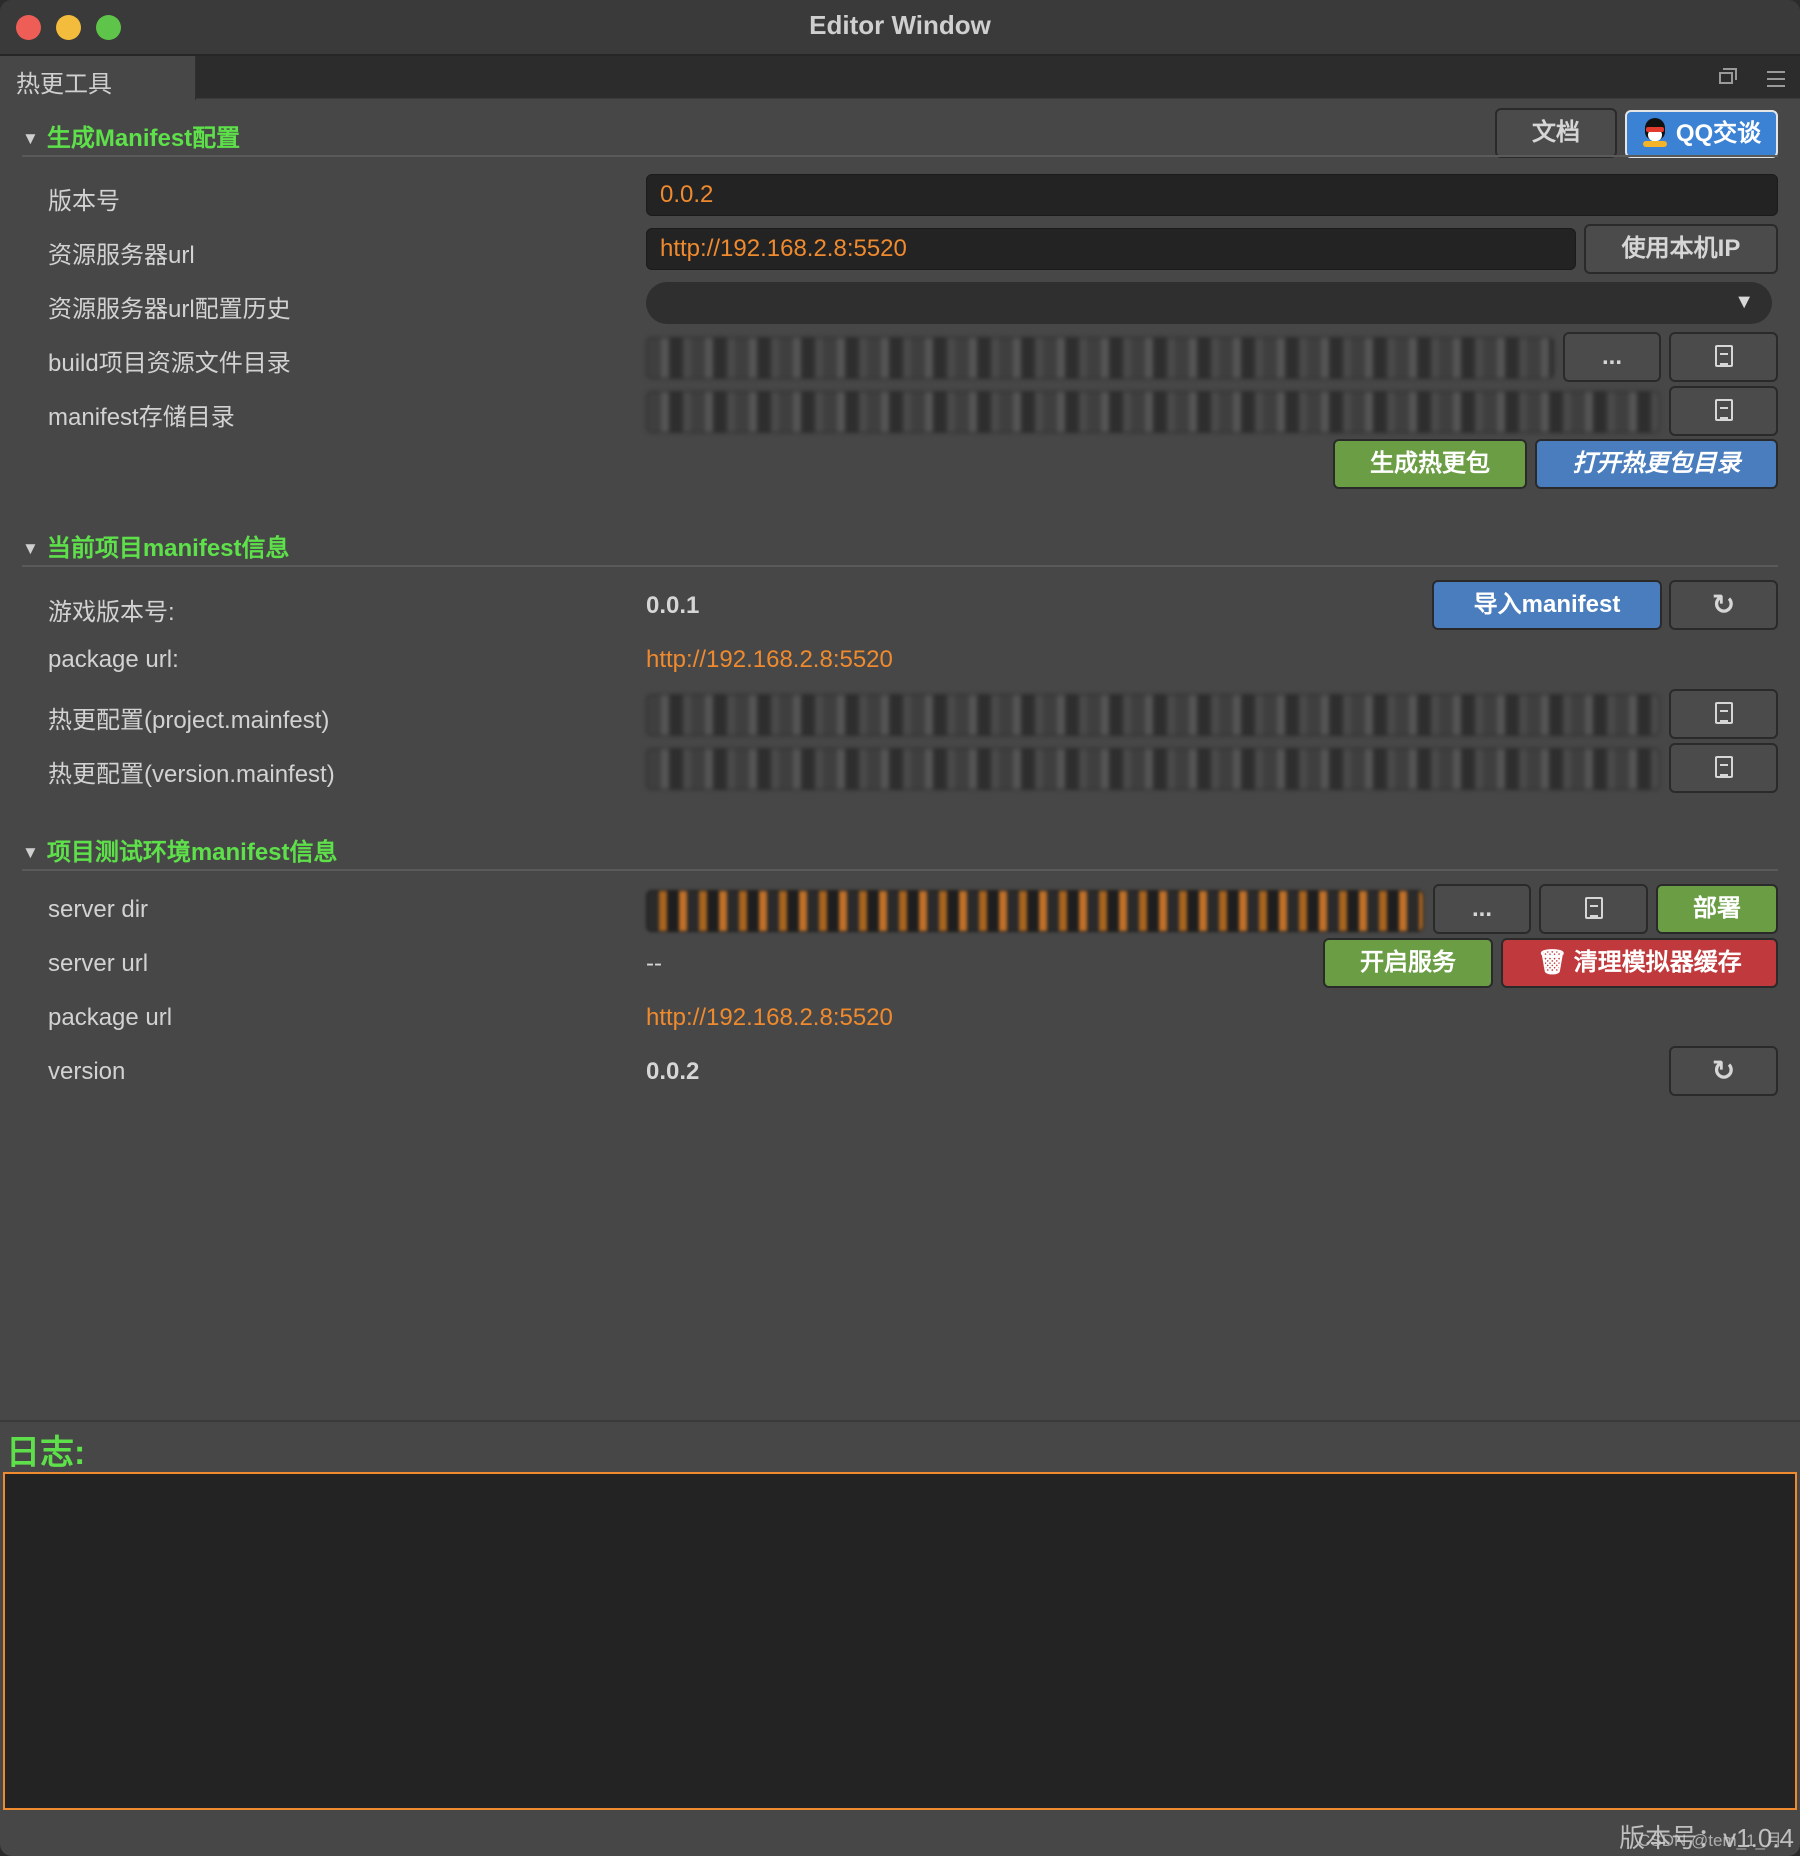 The height and width of the screenshot is (1856, 1800). What do you see at coordinates (1728, 79) in the screenshot?
I see `popout-icon` at bounding box center [1728, 79].